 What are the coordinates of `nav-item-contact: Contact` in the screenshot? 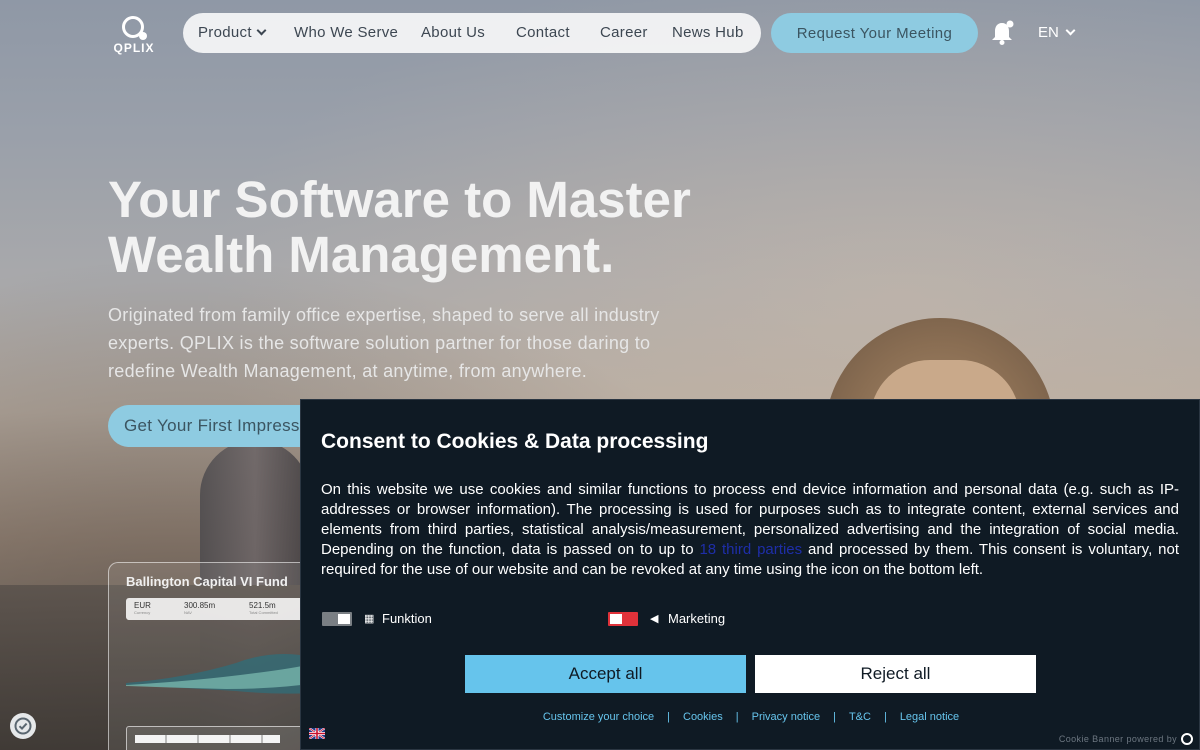 It's located at (543, 32).